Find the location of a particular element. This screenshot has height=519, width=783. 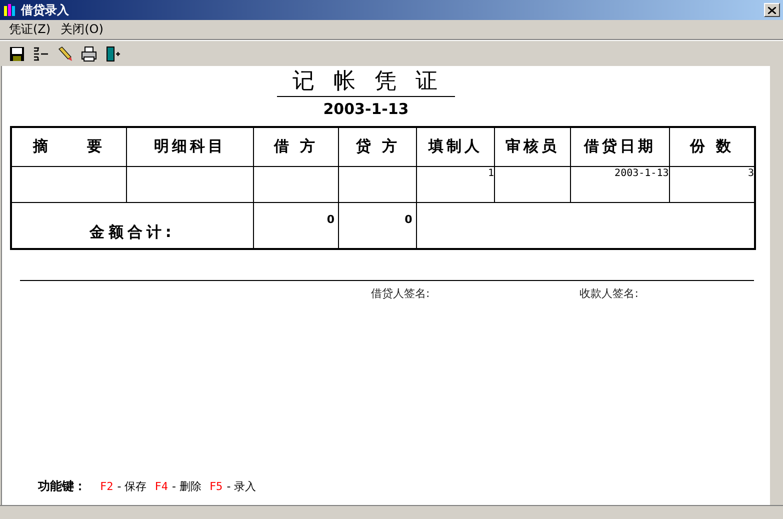

column-header: 填制人 is located at coordinates (455, 146).